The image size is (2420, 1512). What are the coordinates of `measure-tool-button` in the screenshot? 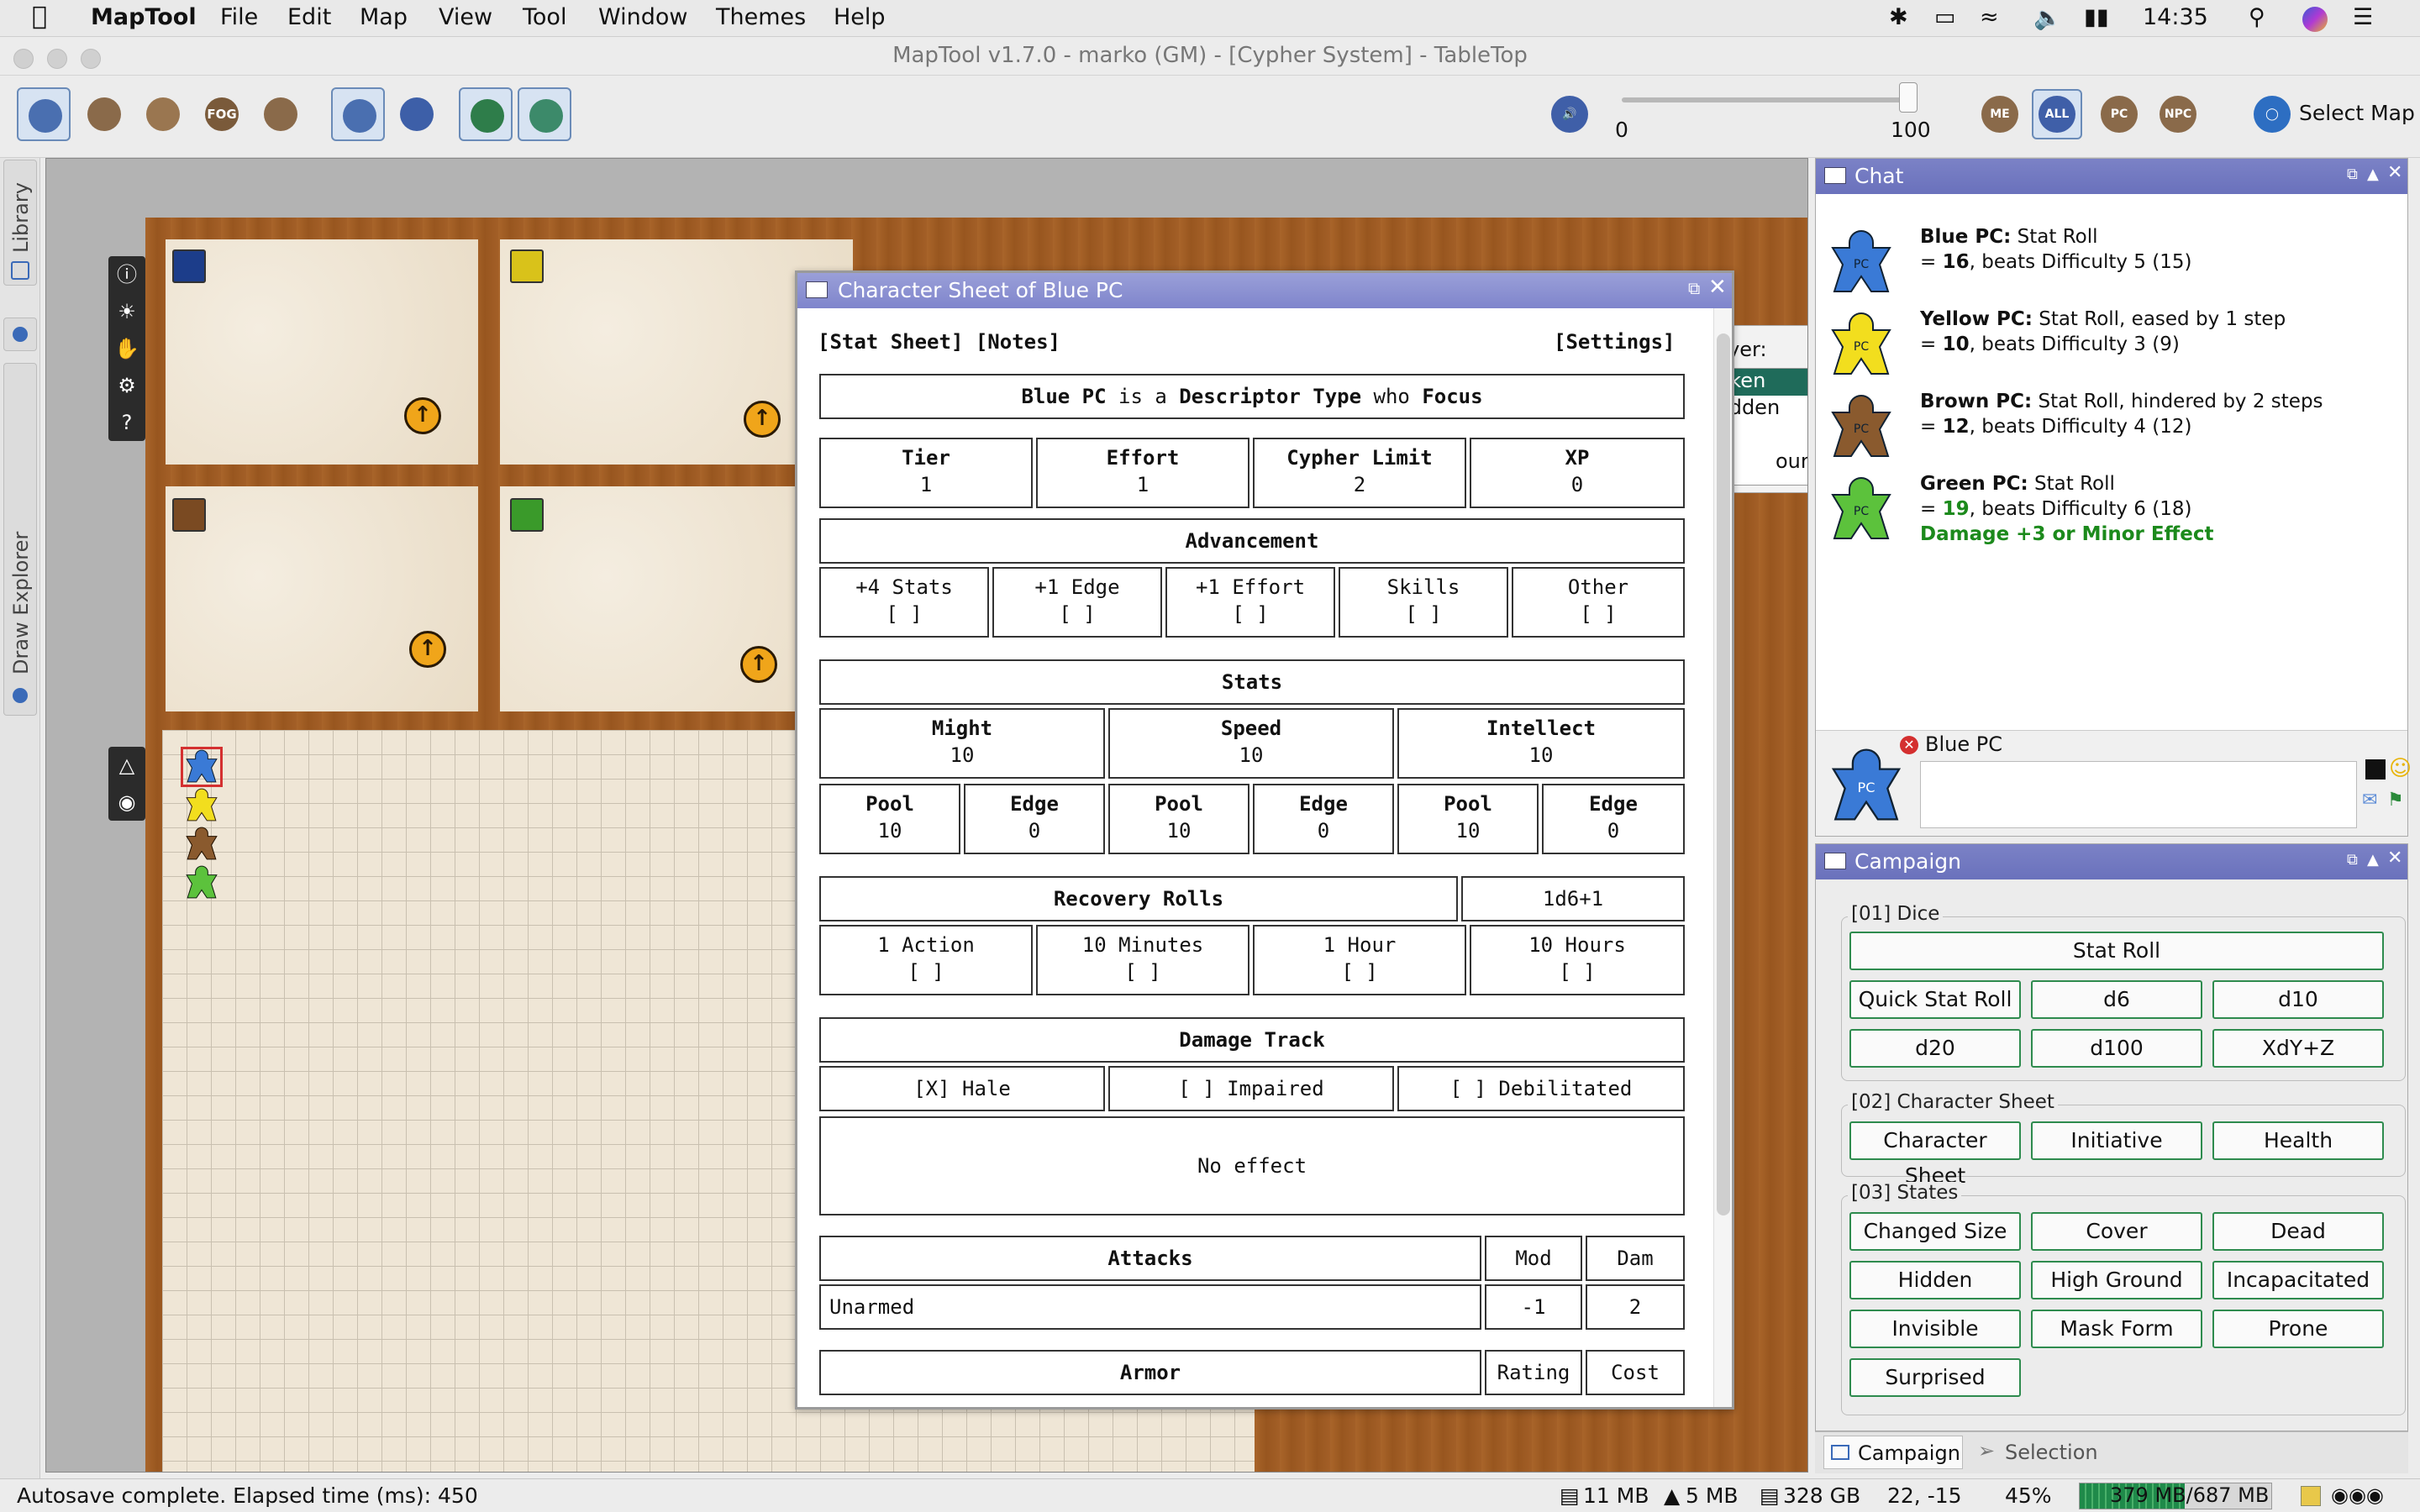 It's located at (417, 114).